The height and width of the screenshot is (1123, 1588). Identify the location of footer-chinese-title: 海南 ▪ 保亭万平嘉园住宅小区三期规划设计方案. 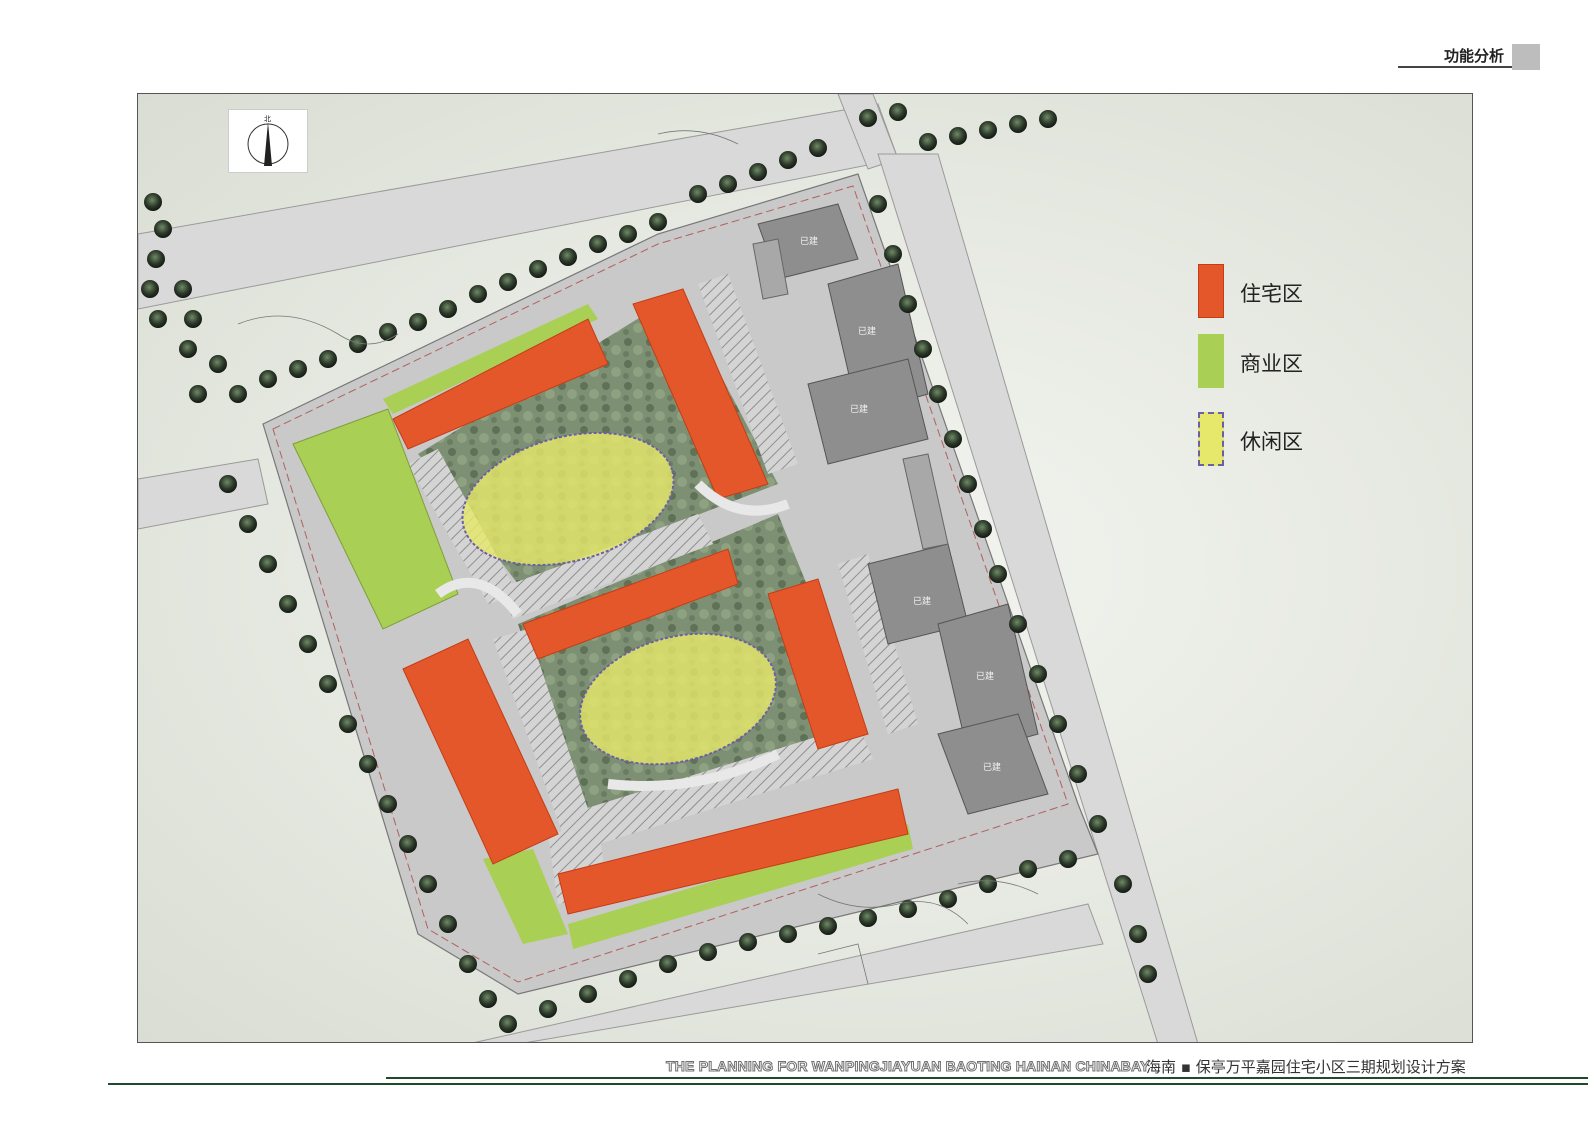
(1306, 1067).